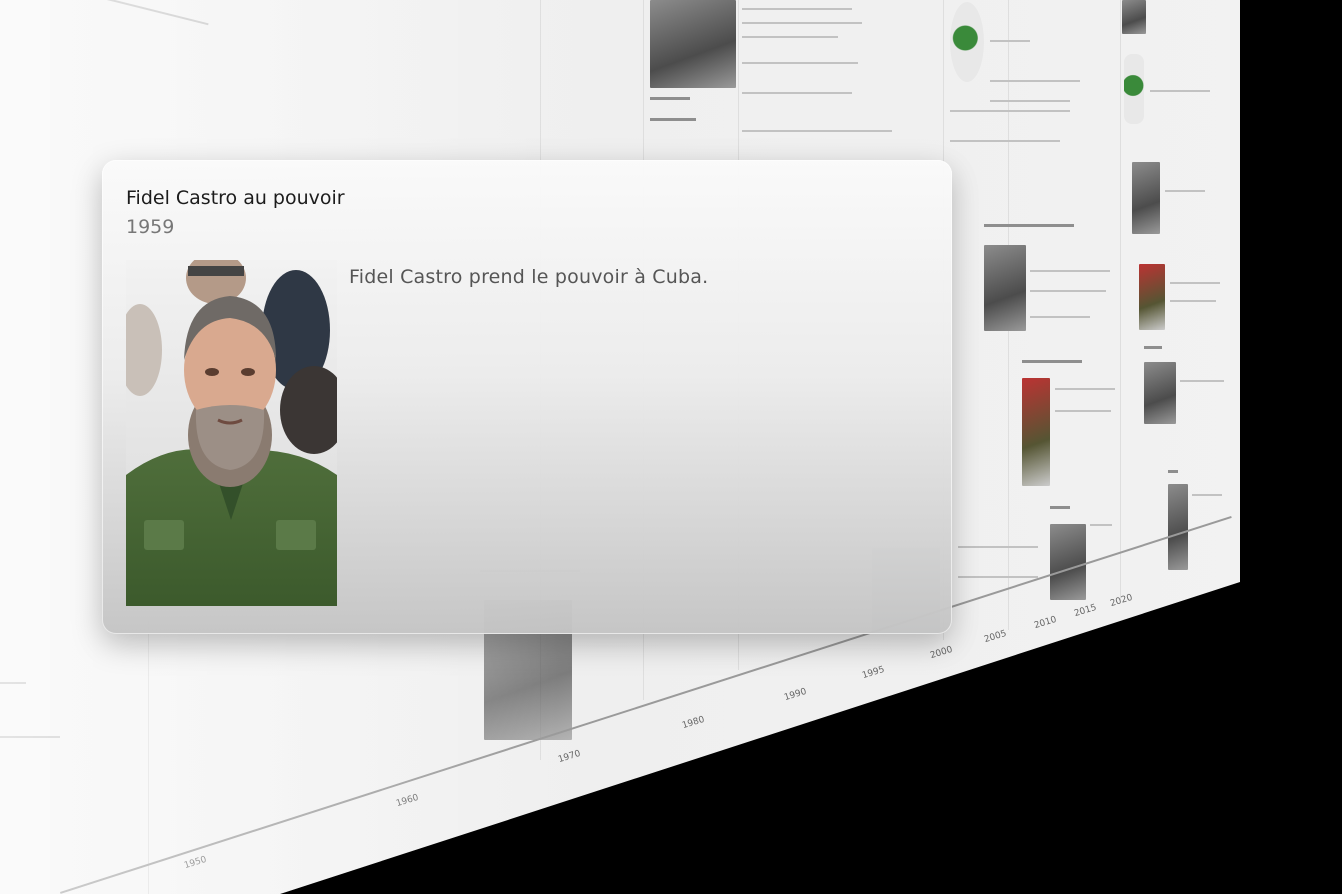 This screenshot has height=894, width=1342. I want to click on event-description: Fidel Castro prend le pouvoir à Cuba., so click(529, 277).